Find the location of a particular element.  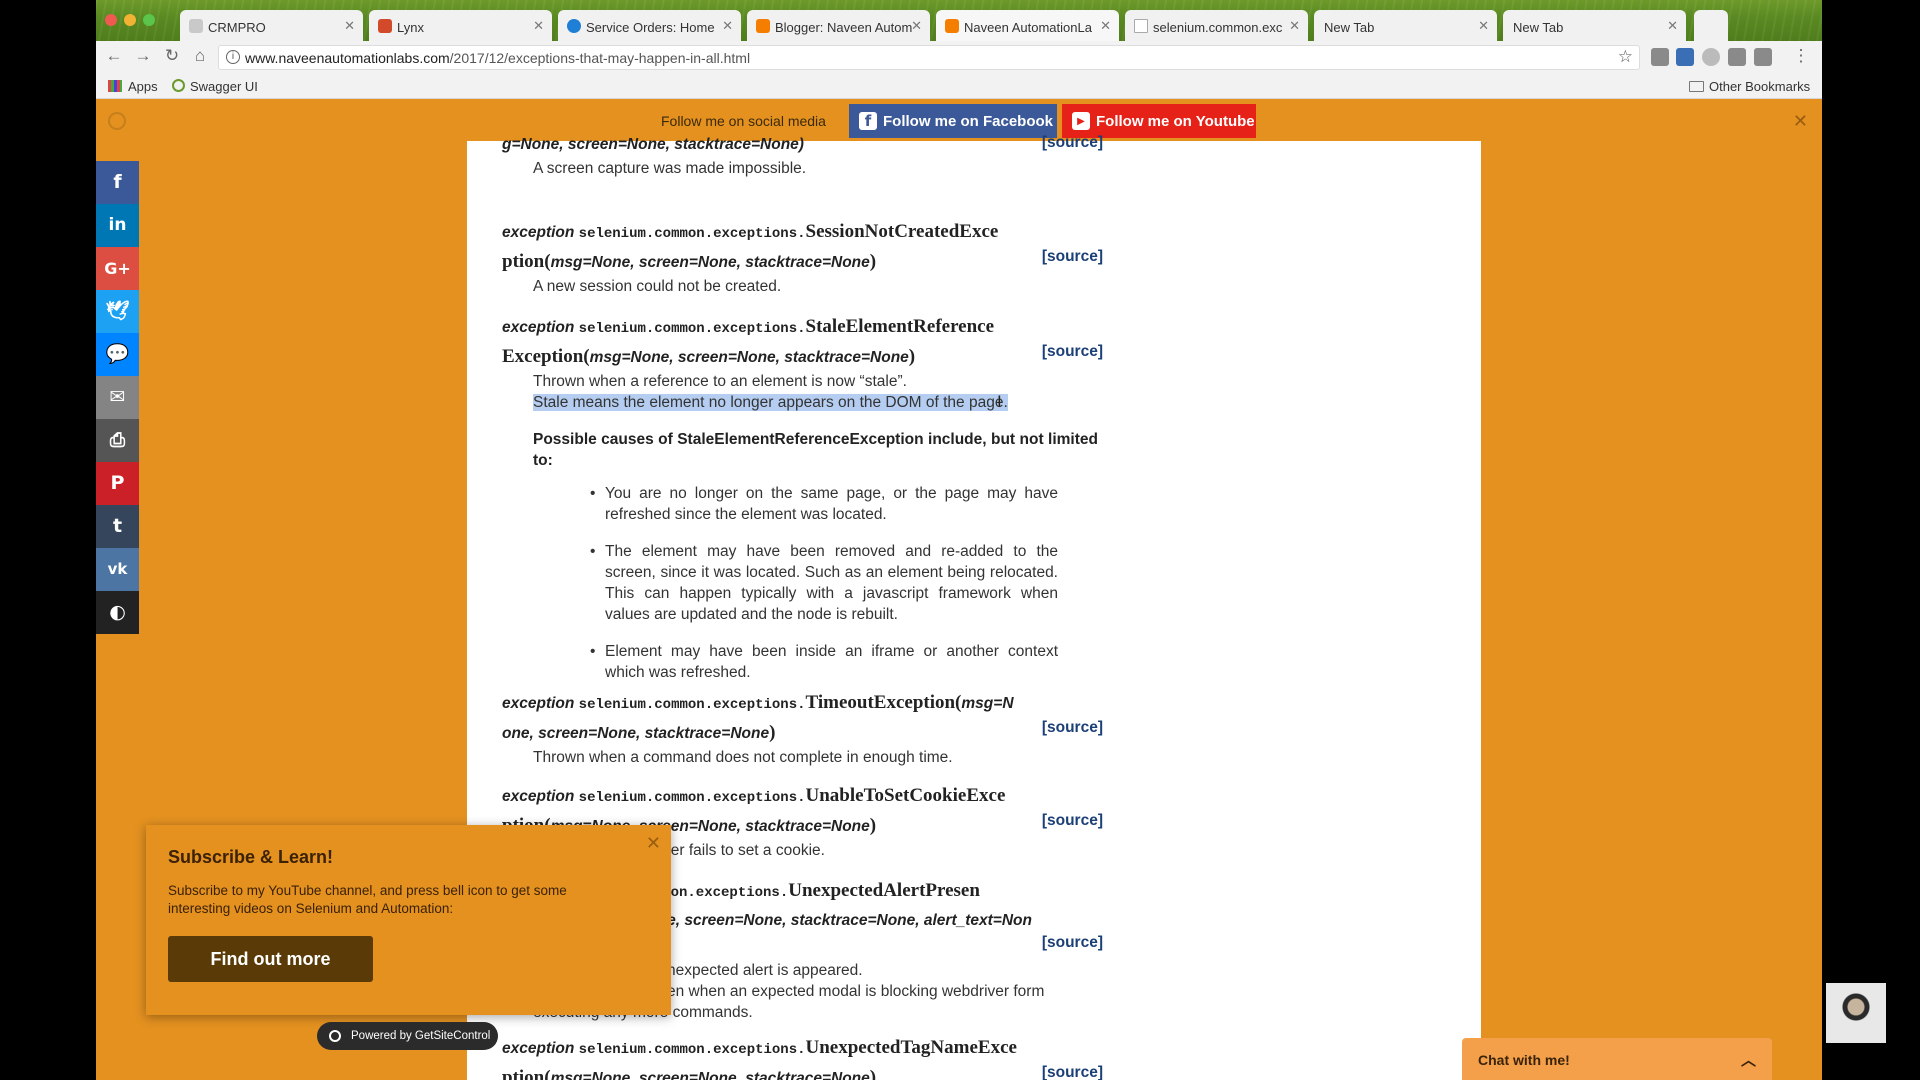

back-icon: ← is located at coordinates (114, 56).